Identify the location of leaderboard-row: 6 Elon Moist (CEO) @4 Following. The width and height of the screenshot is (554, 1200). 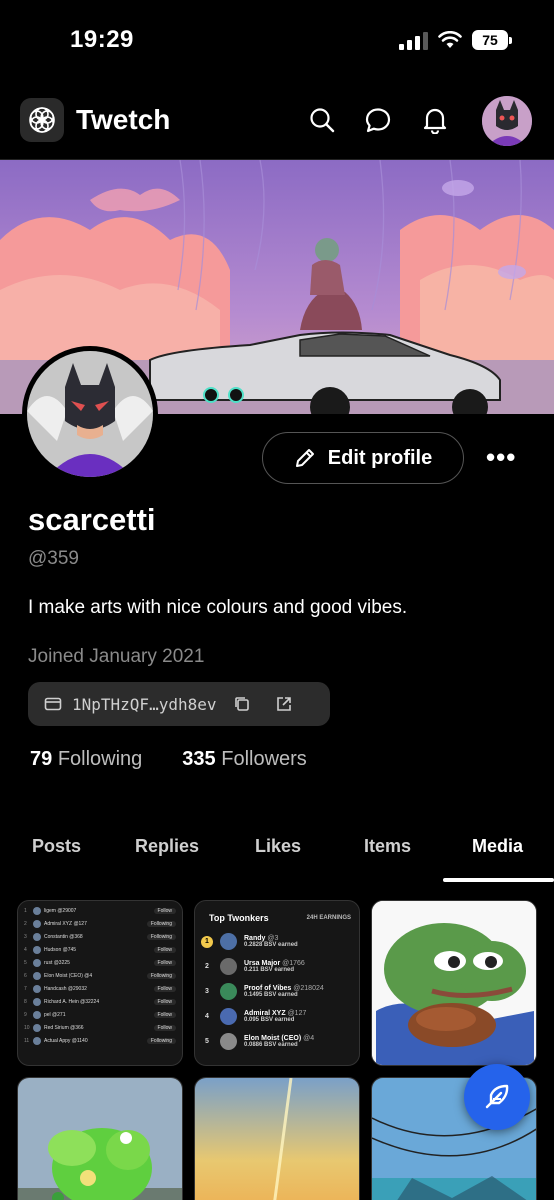
(100, 975).